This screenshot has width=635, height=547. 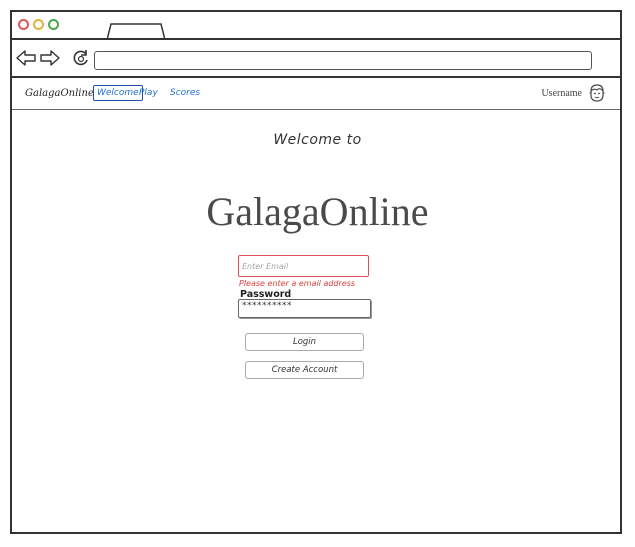 I want to click on create-account-button: Create Account, so click(x=304, y=370).